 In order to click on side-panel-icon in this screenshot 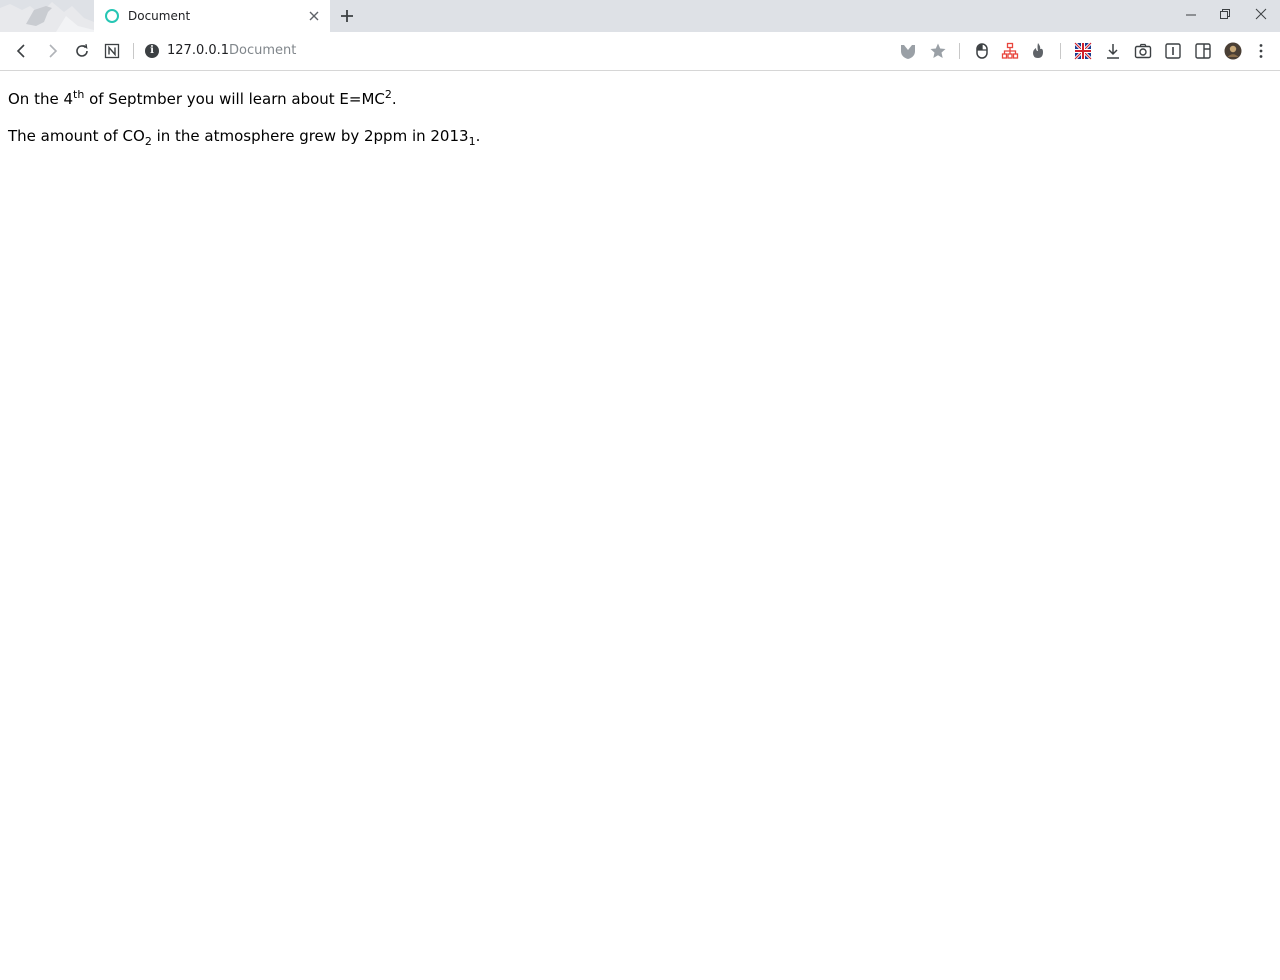, I will do `click(1203, 51)`.